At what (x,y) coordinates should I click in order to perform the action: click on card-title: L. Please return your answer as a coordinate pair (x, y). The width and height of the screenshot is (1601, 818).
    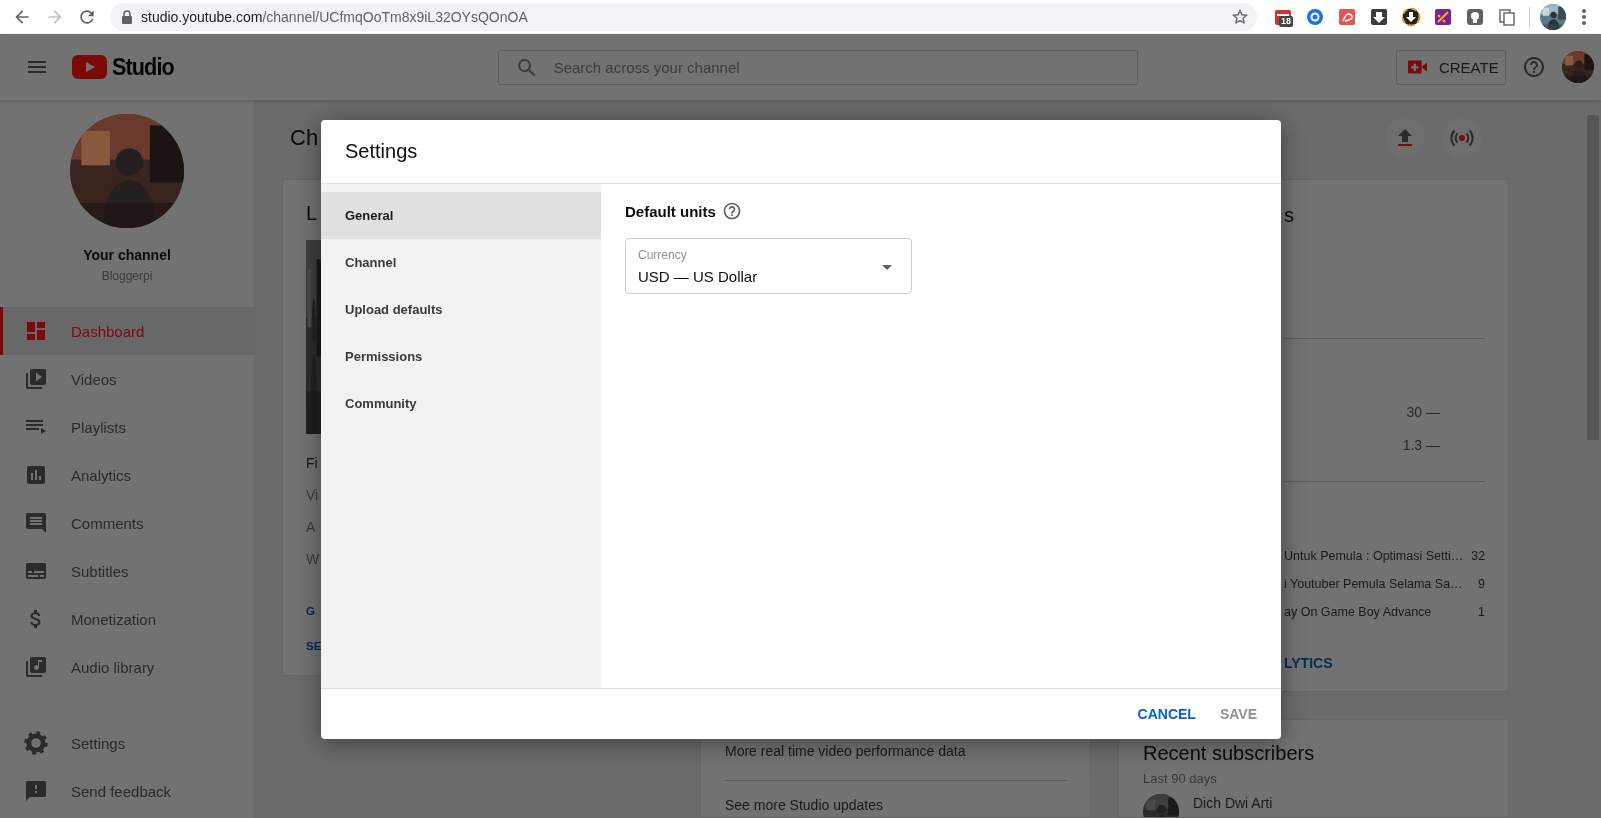
    Looking at the image, I should click on (312, 213).